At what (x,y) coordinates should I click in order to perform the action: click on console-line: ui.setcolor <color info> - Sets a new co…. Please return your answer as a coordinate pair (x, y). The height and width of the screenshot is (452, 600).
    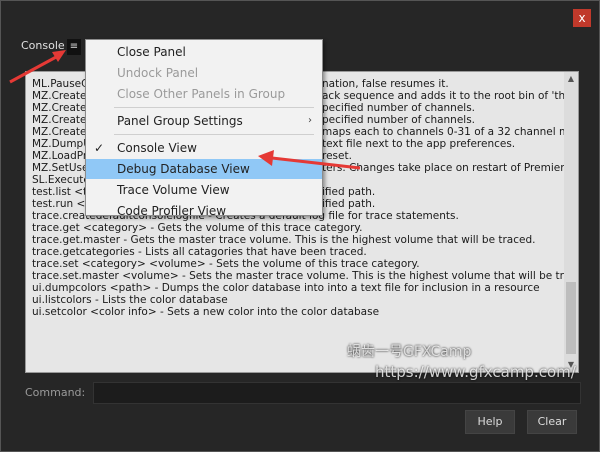
    Looking at the image, I should click on (297, 312).